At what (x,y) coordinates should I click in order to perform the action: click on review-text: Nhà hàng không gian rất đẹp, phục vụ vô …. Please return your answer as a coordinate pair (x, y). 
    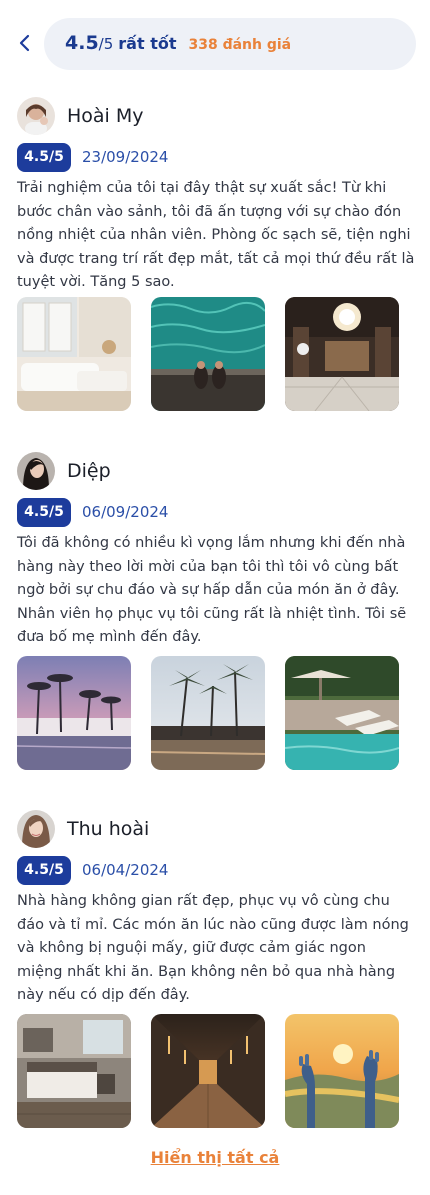
    Looking at the image, I should click on (213, 948).